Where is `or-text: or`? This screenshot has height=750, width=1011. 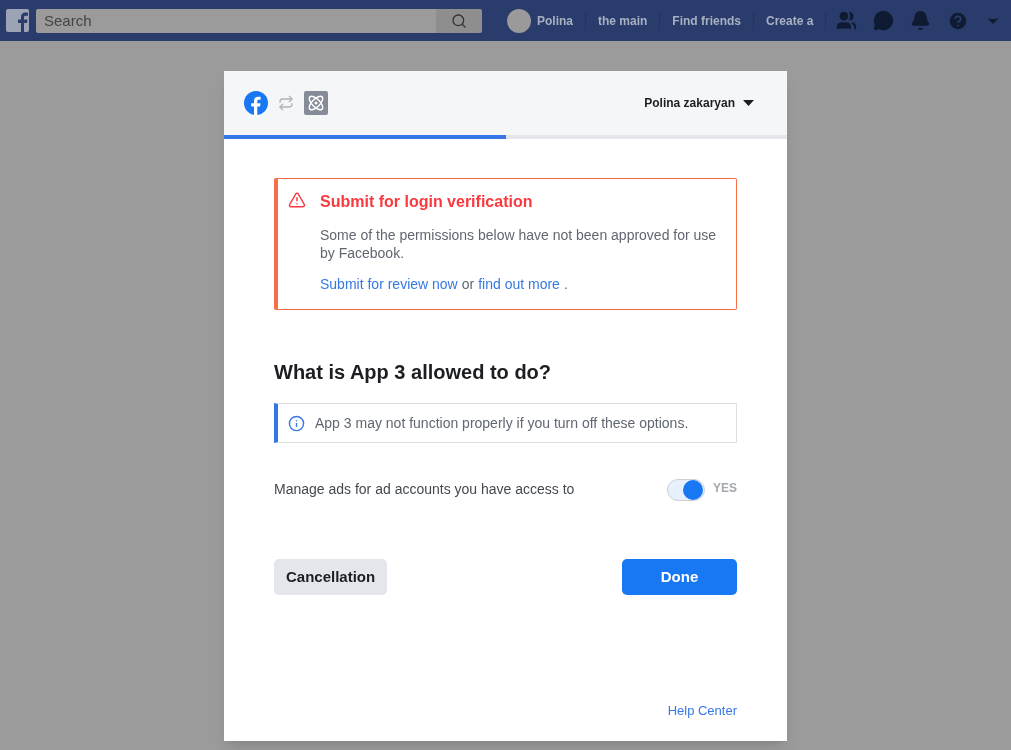 or-text: or is located at coordinates (468, 284).